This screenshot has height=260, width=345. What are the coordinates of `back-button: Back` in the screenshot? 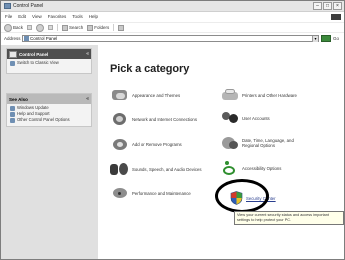 It's located at (14, 27).